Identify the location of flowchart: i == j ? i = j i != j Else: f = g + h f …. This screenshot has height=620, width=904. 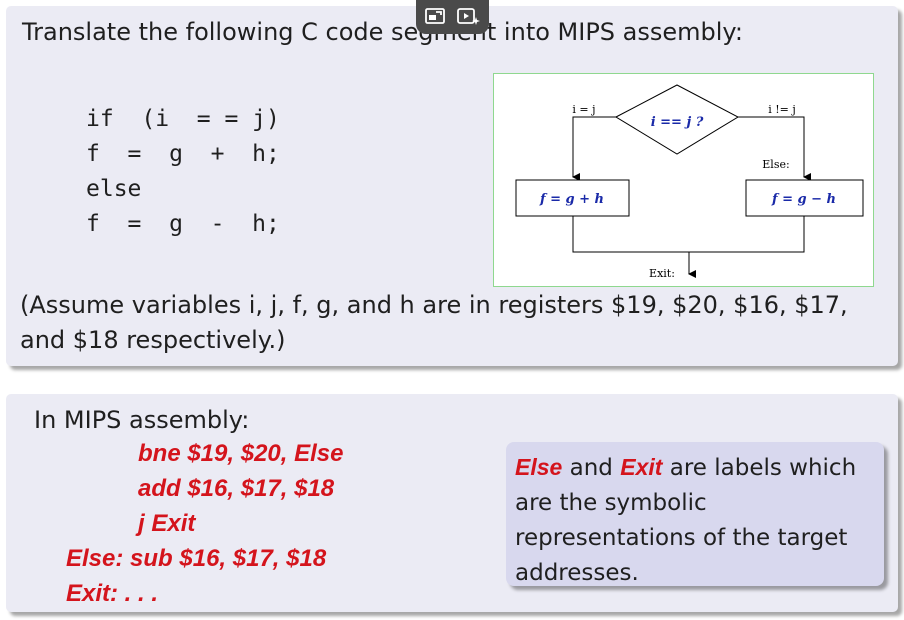
(683, 180).